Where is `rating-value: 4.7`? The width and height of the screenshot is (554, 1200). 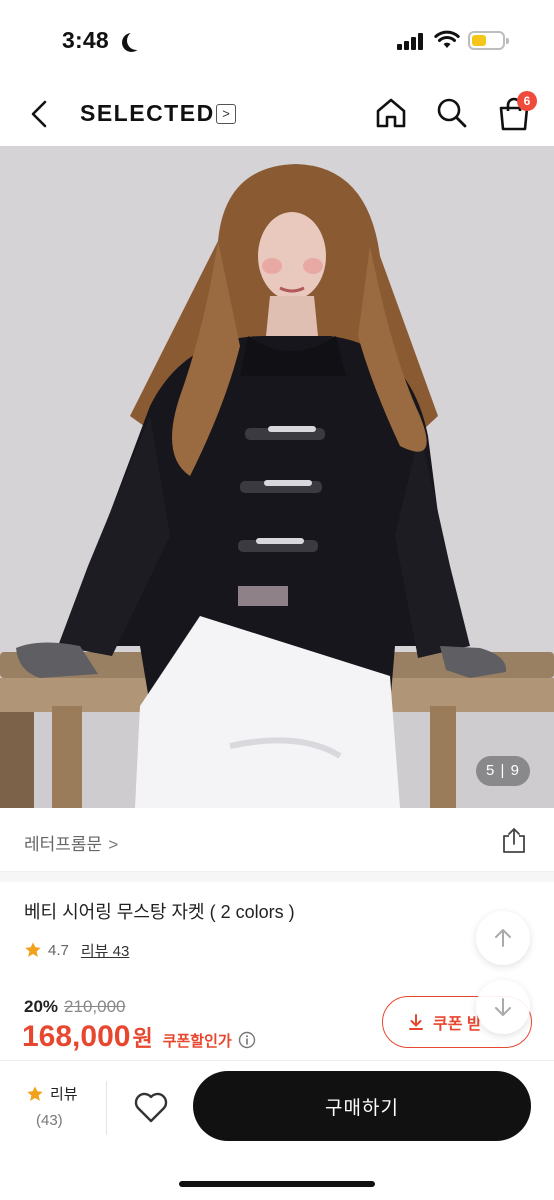 rating-value: 4.7 is located at coordinates (58, 950).